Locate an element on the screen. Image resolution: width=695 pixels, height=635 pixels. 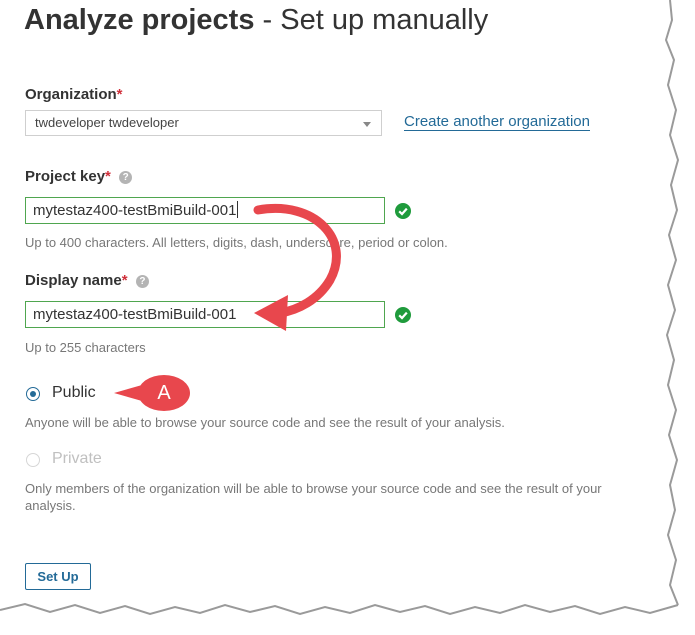
curved-arrow-annotation is located at coordinates (297, 267).